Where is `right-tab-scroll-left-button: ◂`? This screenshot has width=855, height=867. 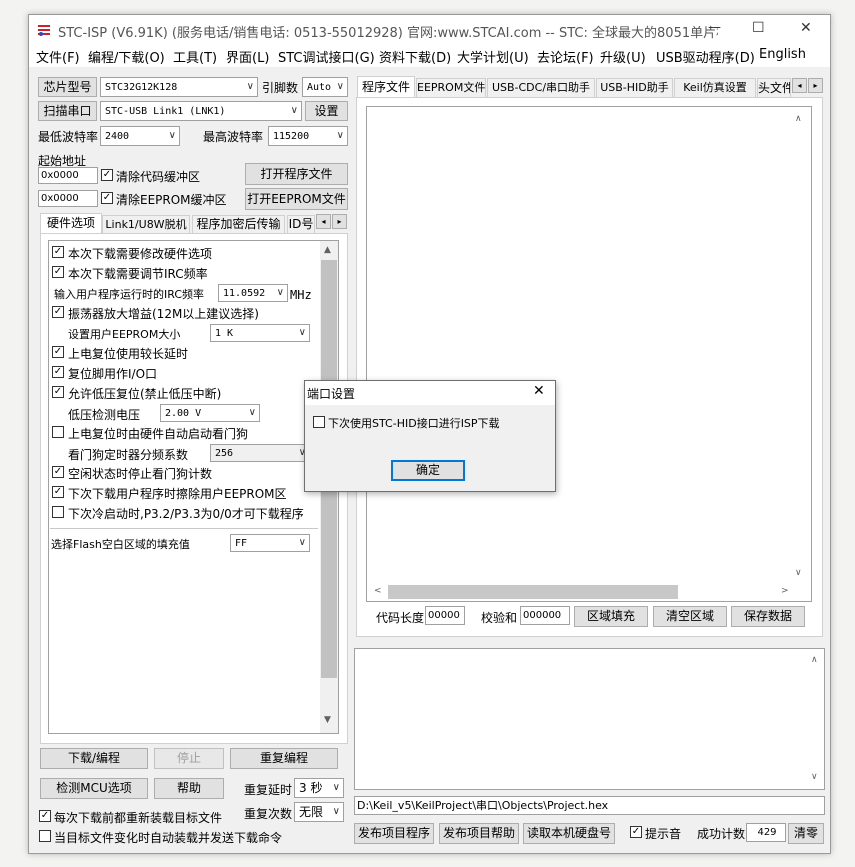
right-tab-scroll-left-button: ◂ is located at coordinates (799, 85).